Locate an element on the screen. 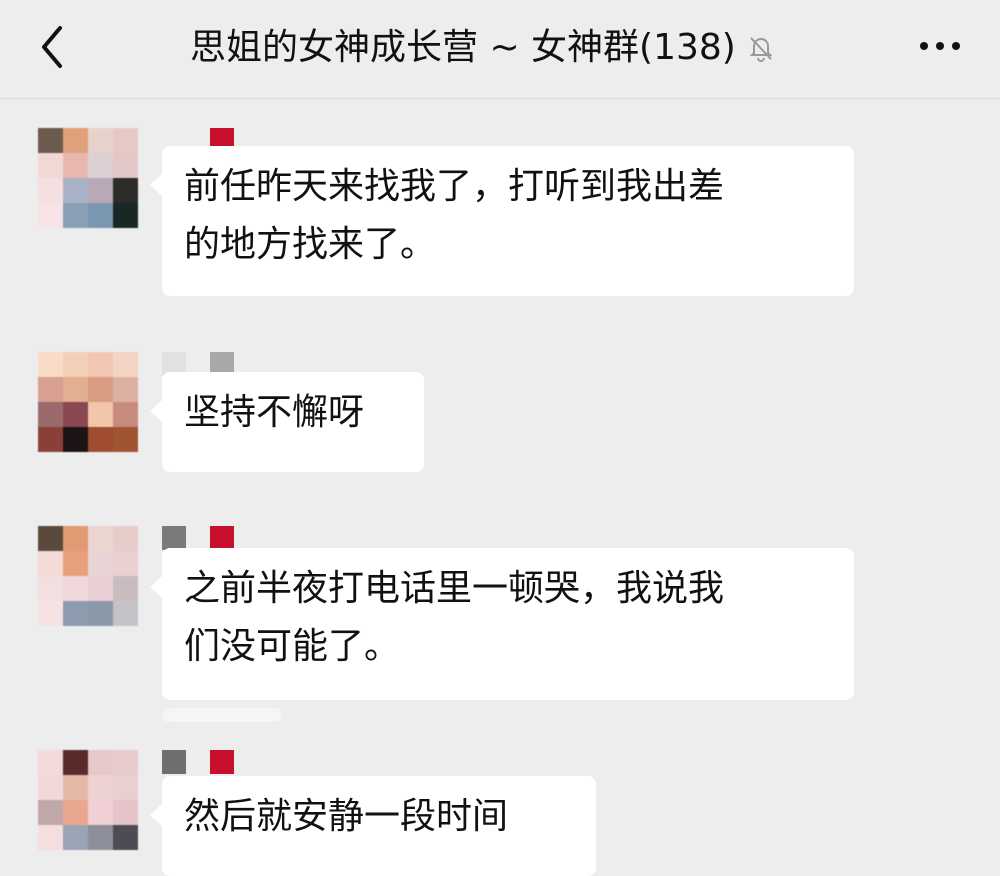 This screenshot has width=1000, height=876. message-bubble: 前任昨天来找我了，打听到我出差 的地方找来了。 is located at coordinates (502, 221).